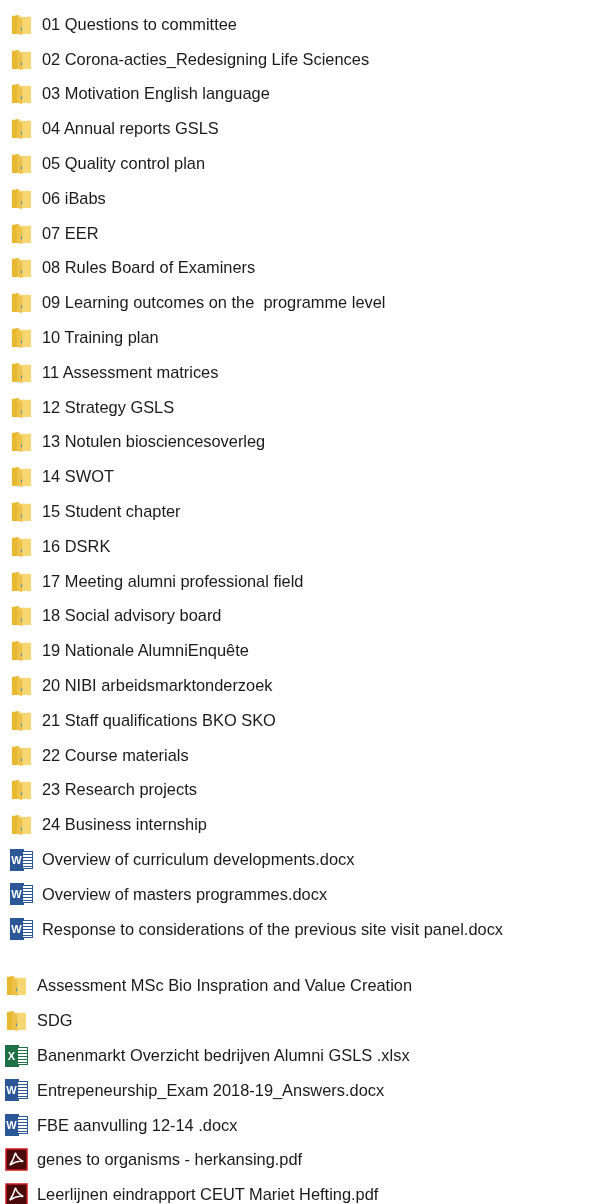 This screenshot has height=1204, width=595. Describe the element at coordinates (111, 512) in the screenshot. I see `file-name: 15 Student chapter` at that location.